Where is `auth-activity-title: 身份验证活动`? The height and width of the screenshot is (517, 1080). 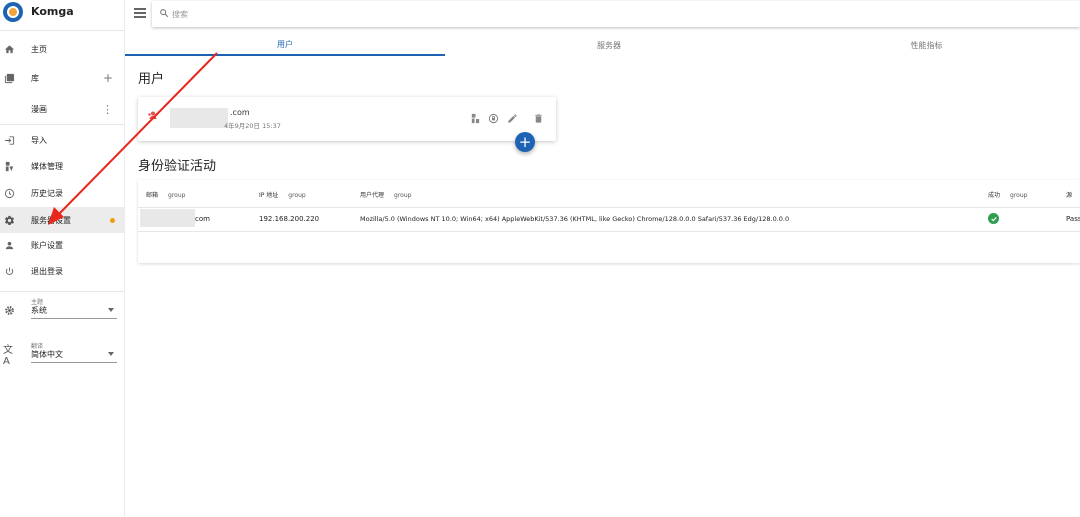
auth-activity-title: 身份验证活动 is located at coordinates (177, 166).